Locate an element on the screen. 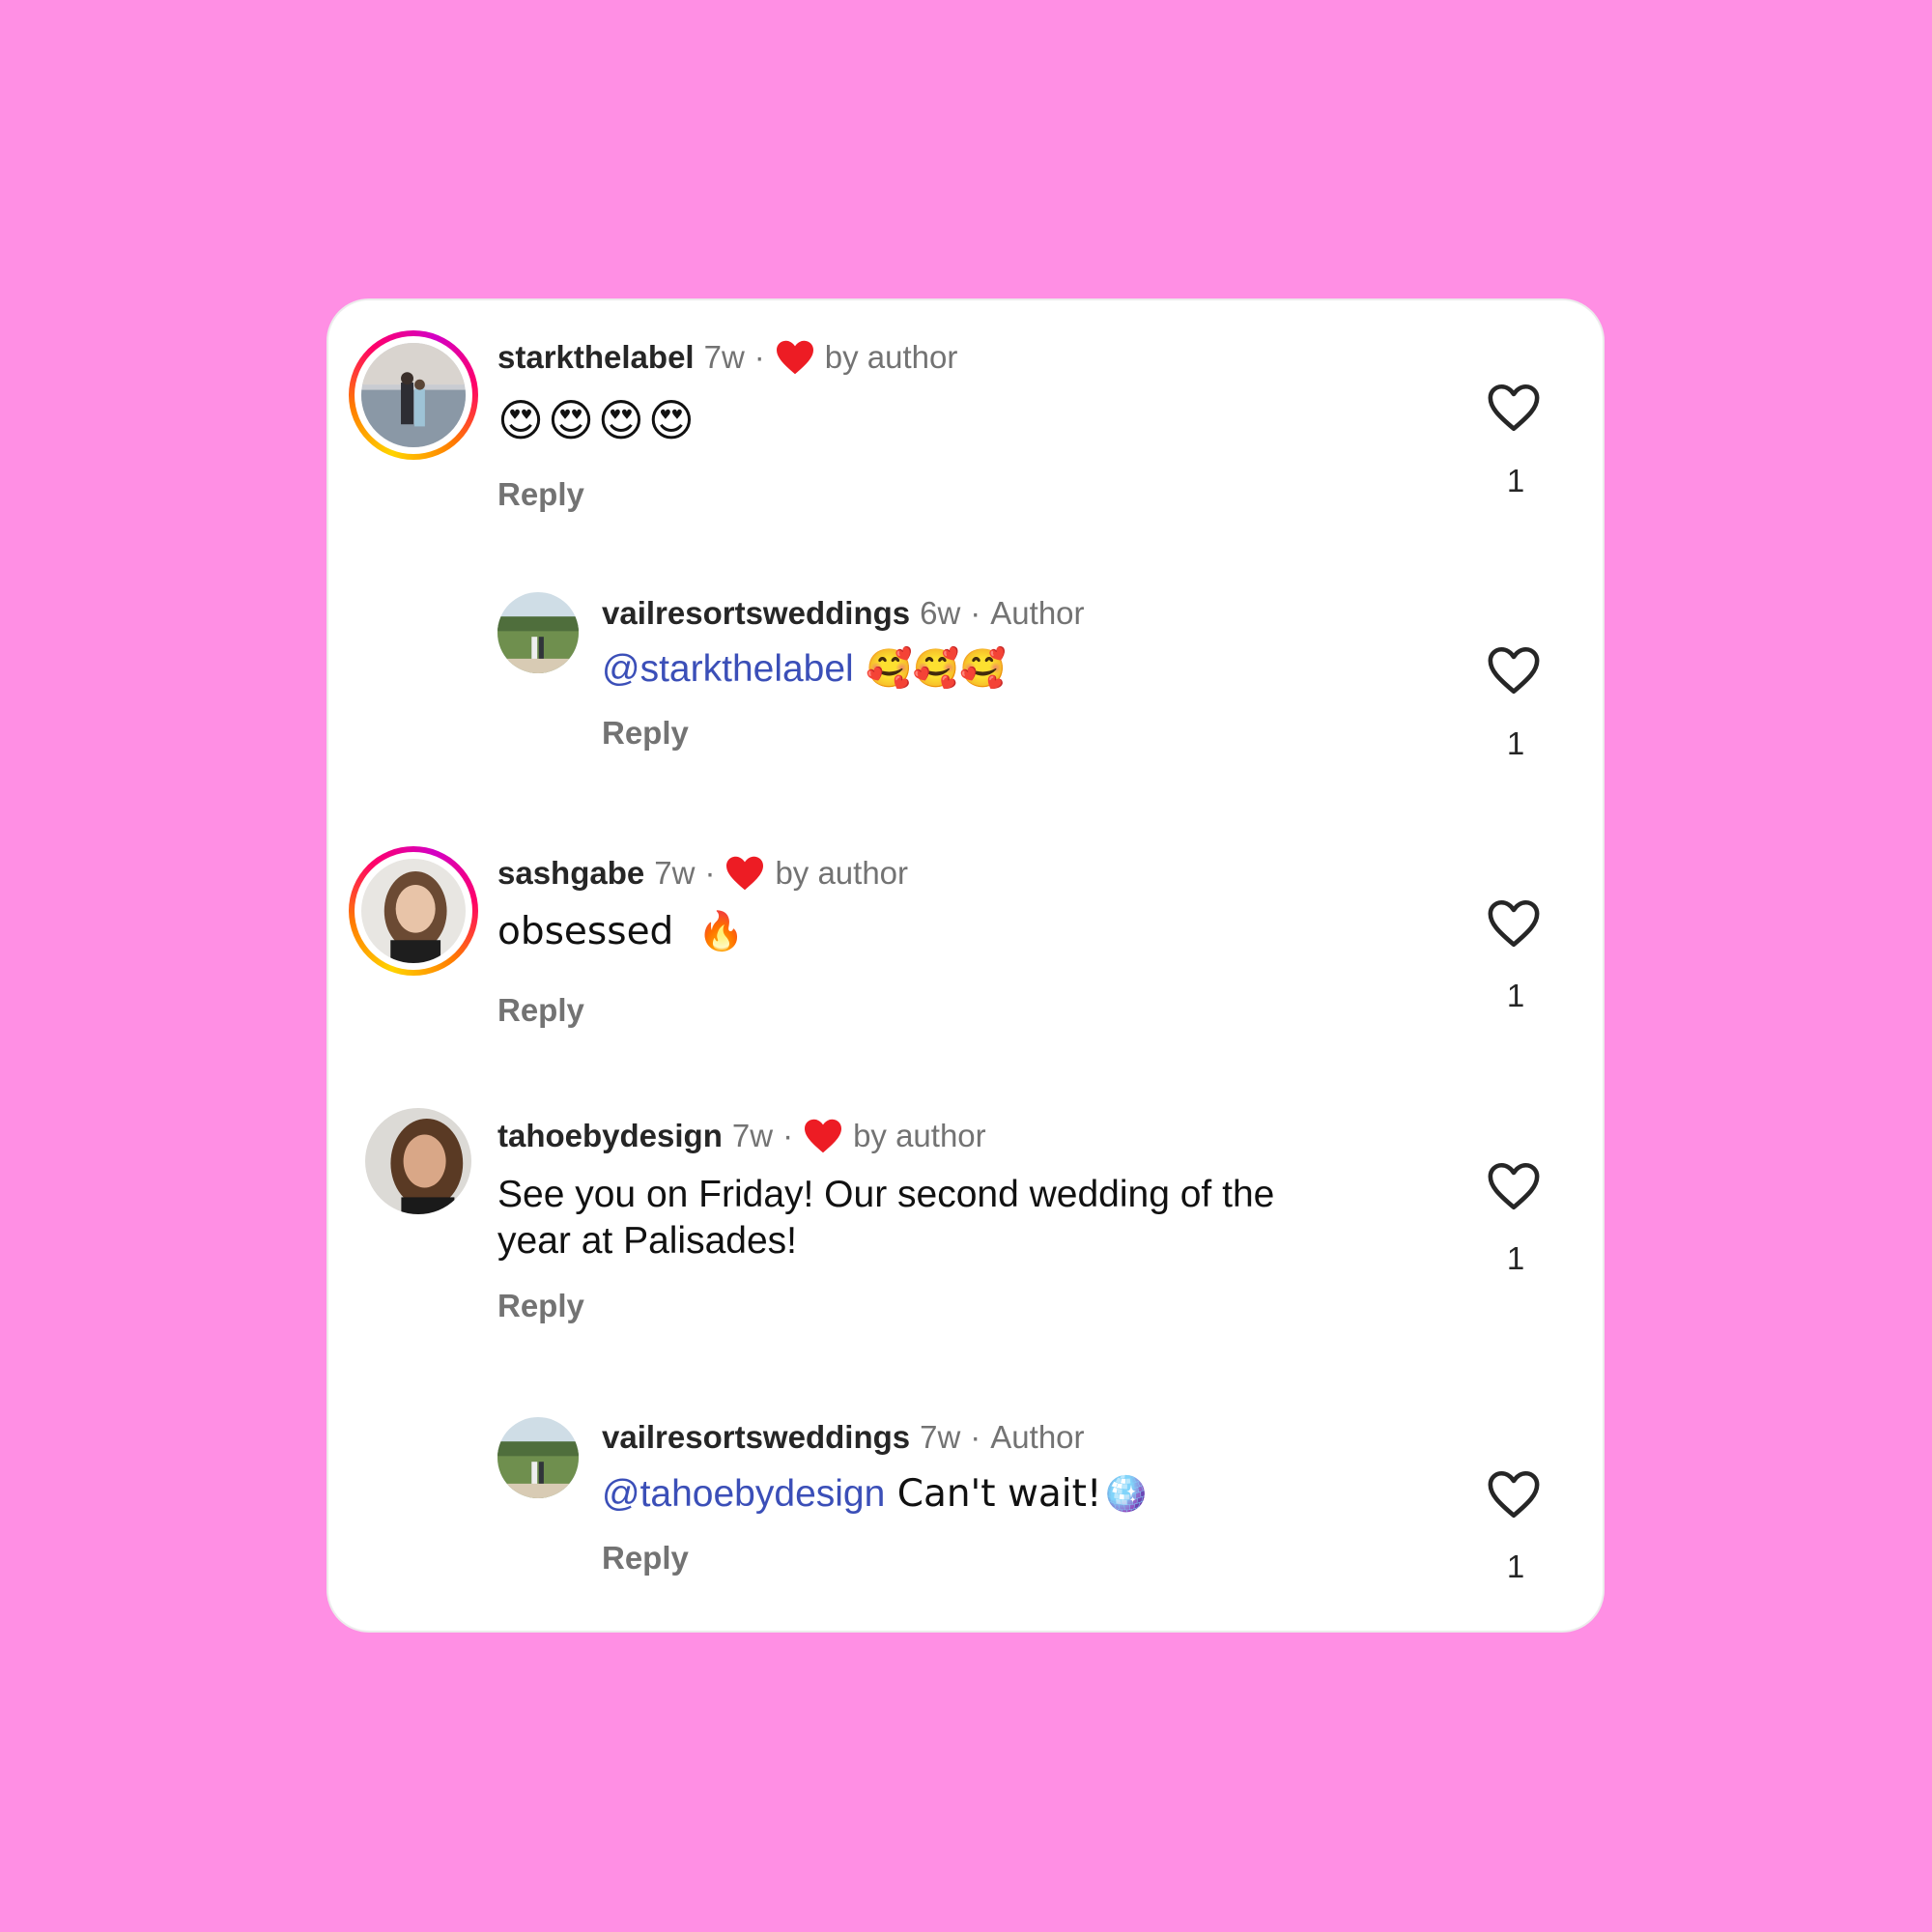 The height and width of the screenshot is (1932, 1932). comment-text: obsessed 🔥 is located at coordinates (621, 931).